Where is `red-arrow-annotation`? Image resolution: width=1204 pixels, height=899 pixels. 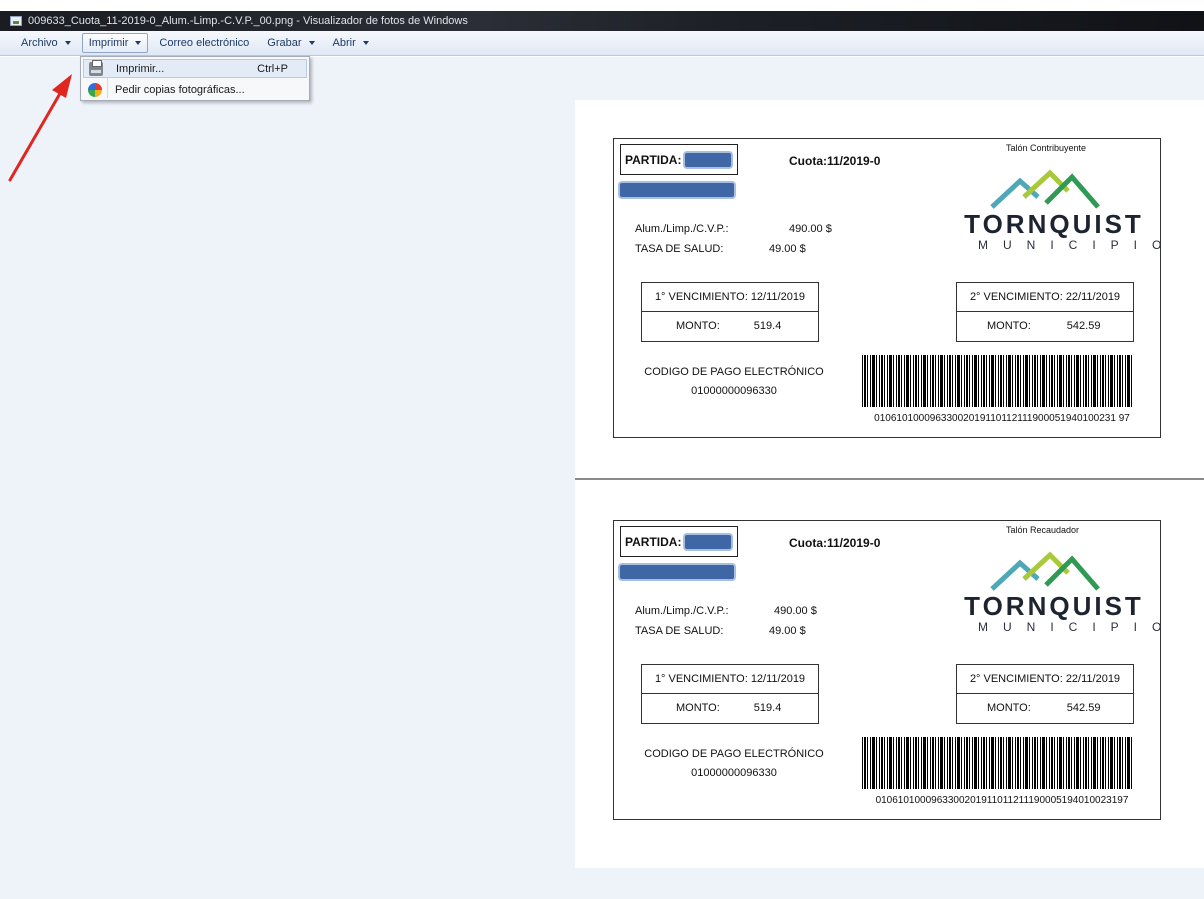 red-arrow-annotation is located at coordinates (40, 128).